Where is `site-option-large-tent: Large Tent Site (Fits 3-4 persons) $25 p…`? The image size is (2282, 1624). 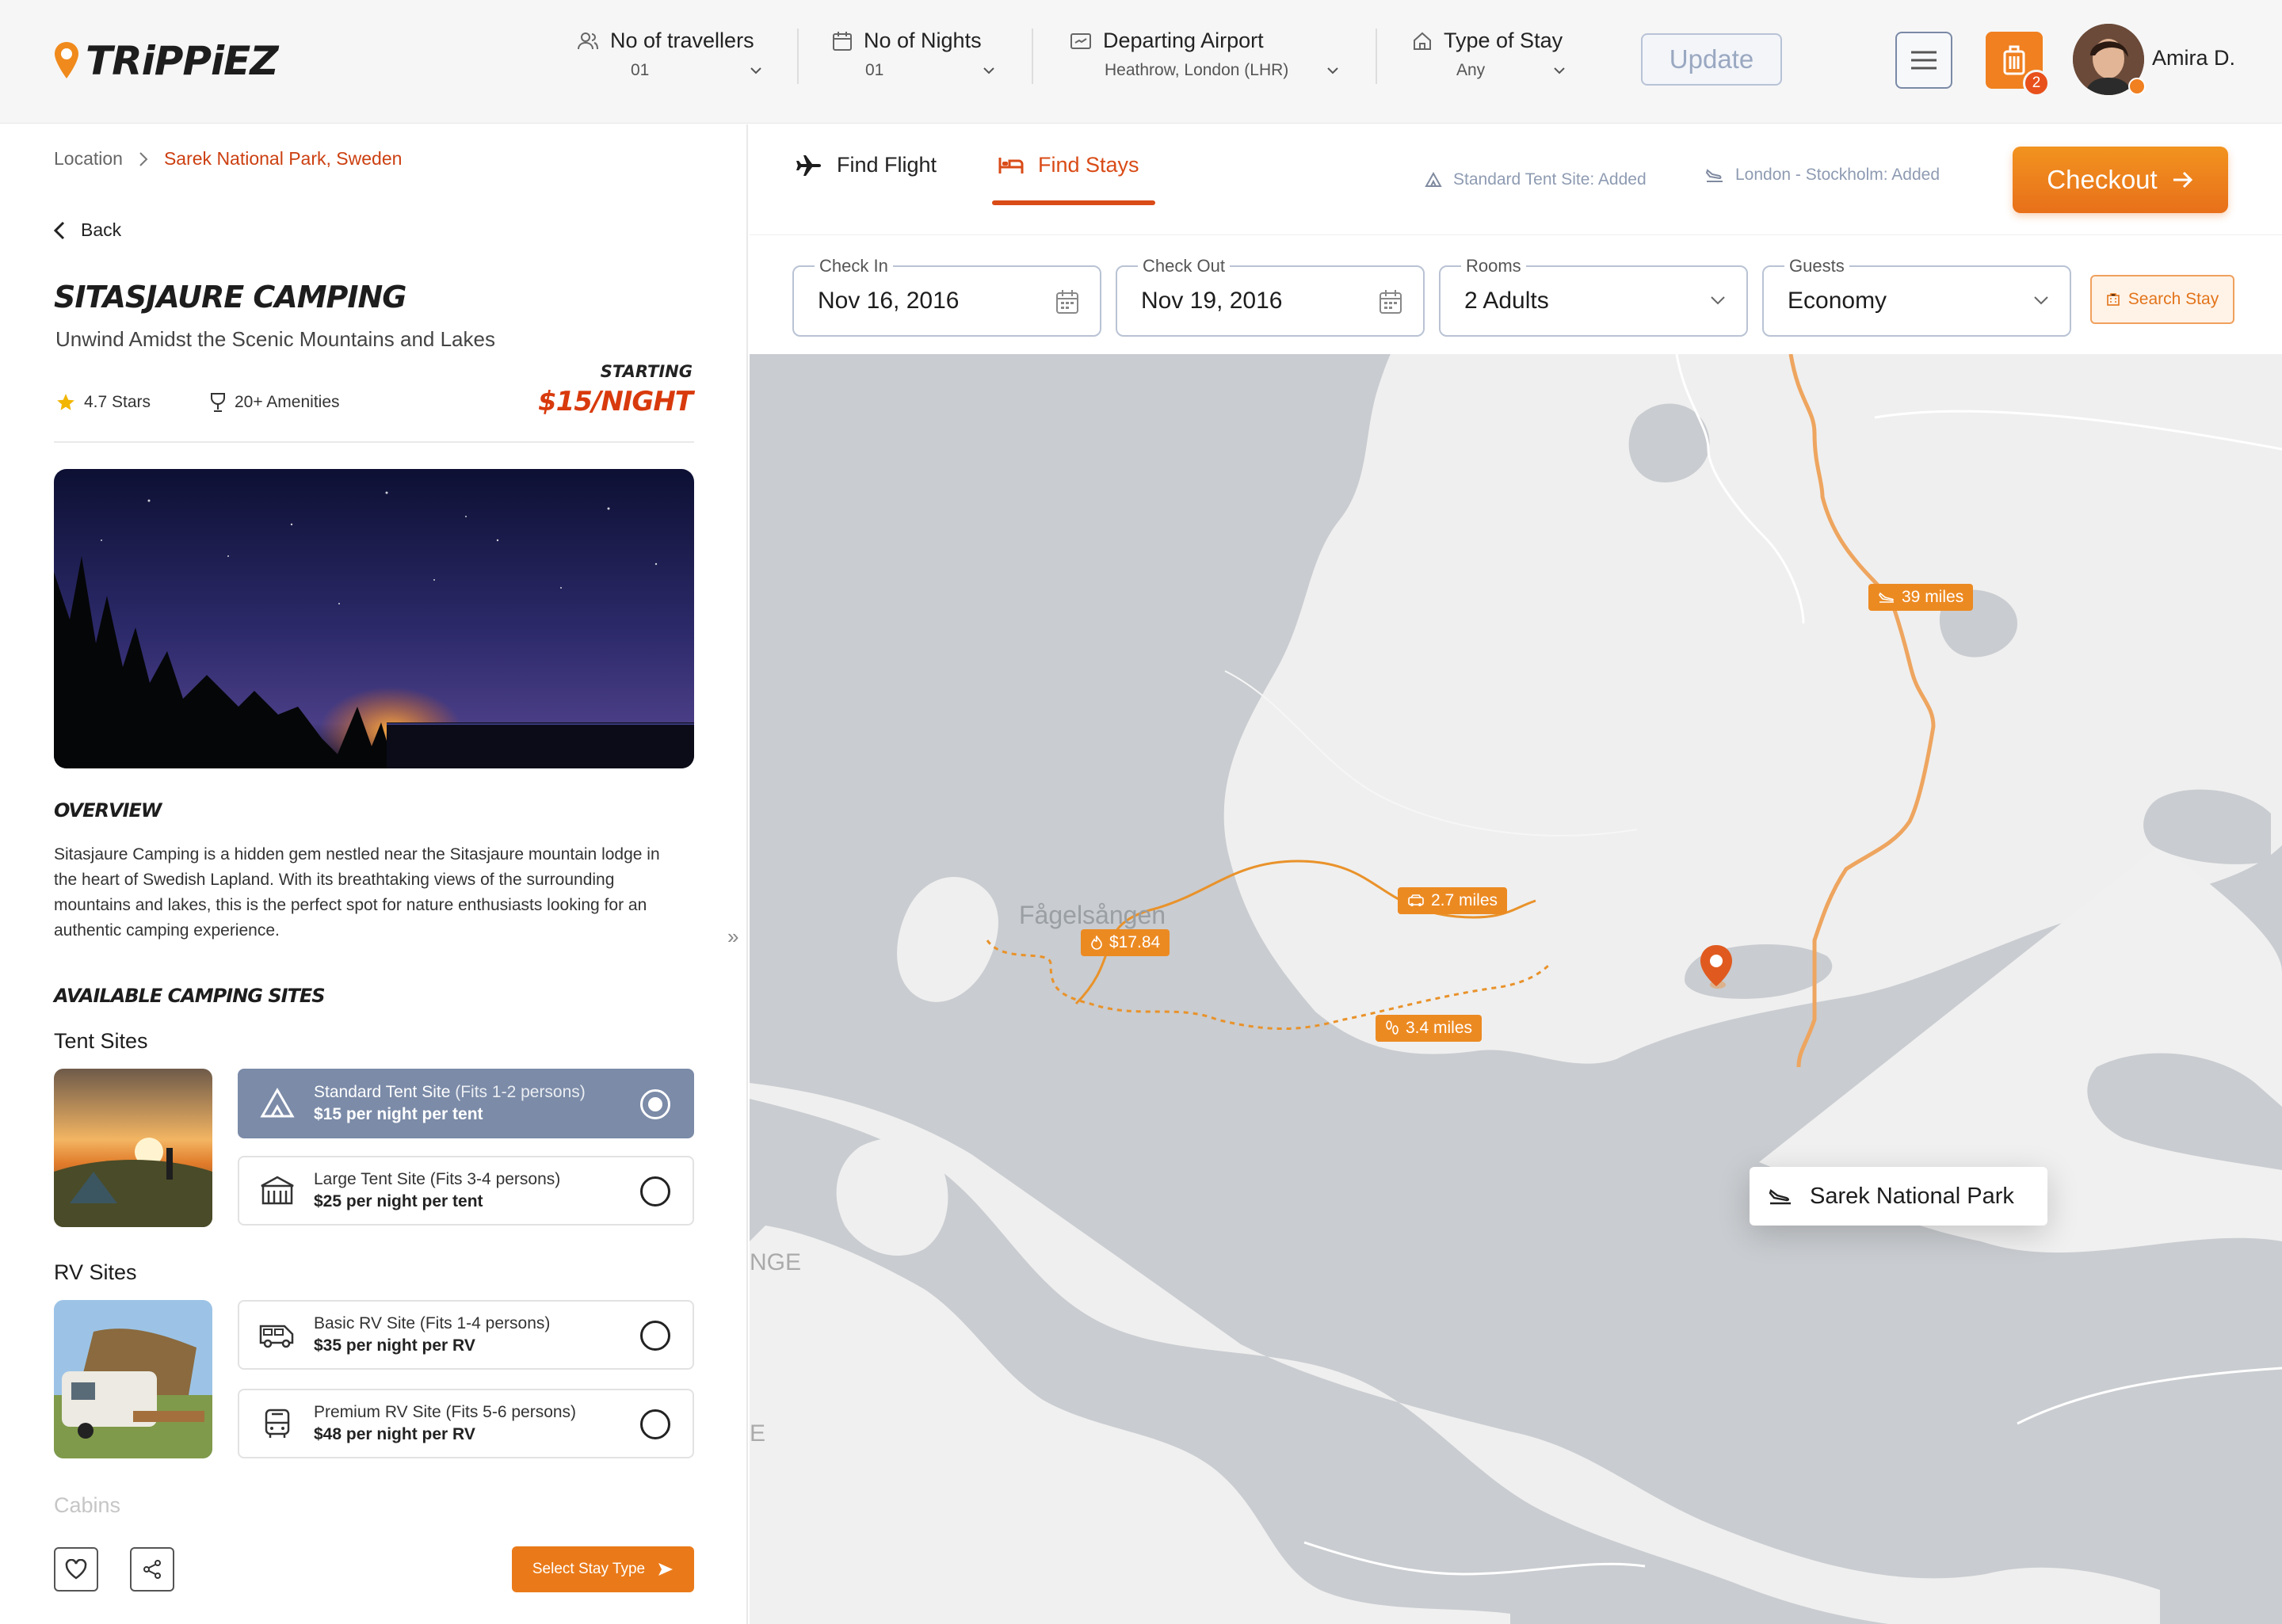
site-option-large-tent: Large Tent Site (Fits 3-4 persons) $25 p… is located at coordinates (466, 1191).